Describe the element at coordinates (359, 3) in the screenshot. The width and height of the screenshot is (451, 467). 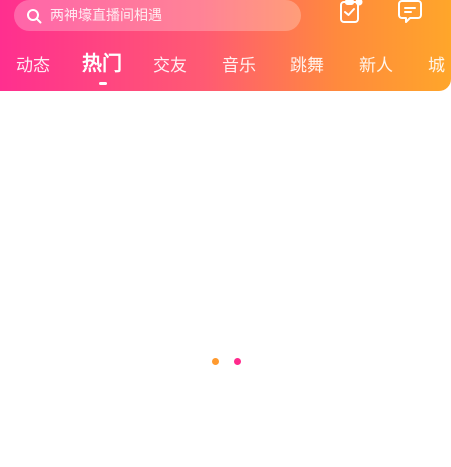
I see `notification-badge` at that location.